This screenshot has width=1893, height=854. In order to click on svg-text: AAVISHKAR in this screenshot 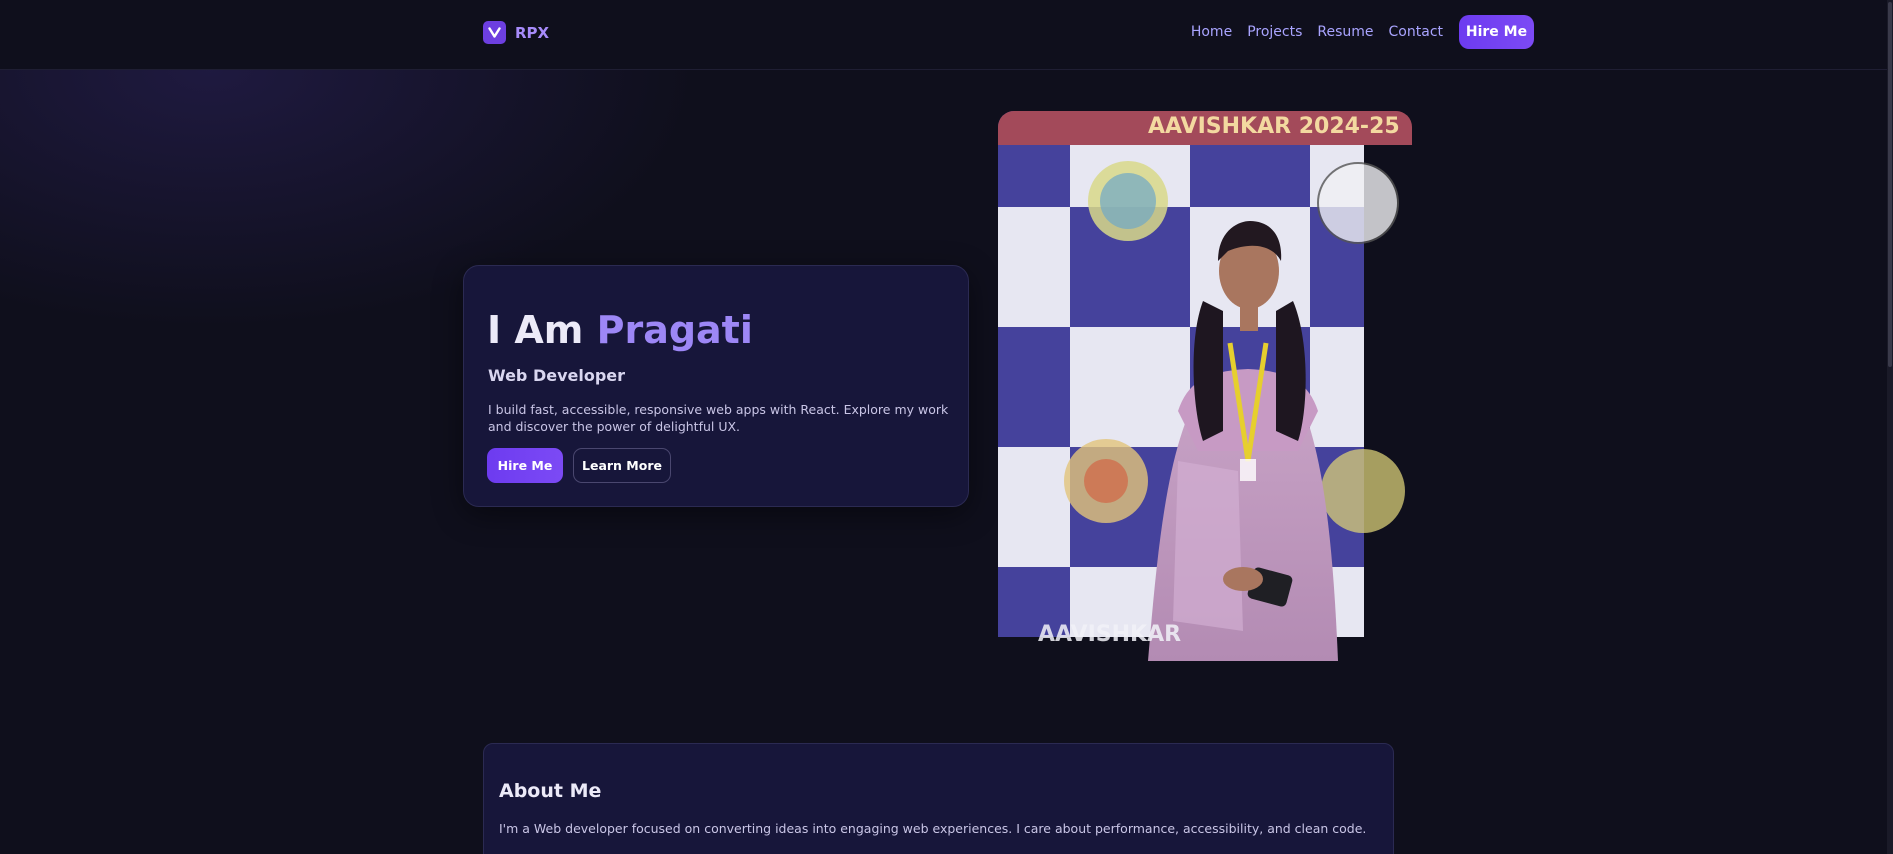, I will do `click(1109, 634)`.